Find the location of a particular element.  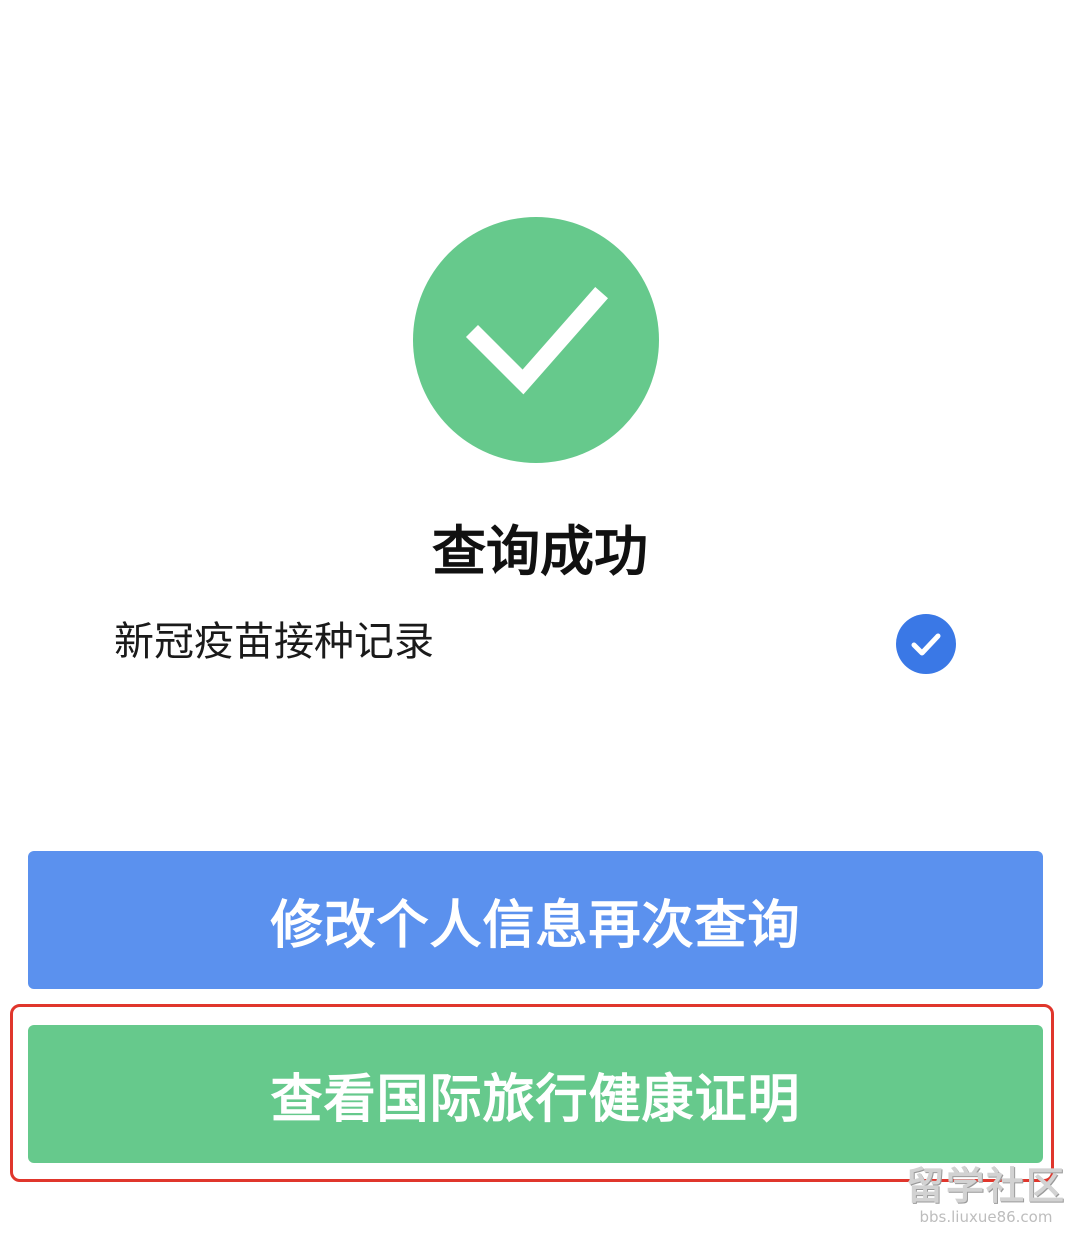

page-title: 查询成功 is located at coordinates (540, 551).